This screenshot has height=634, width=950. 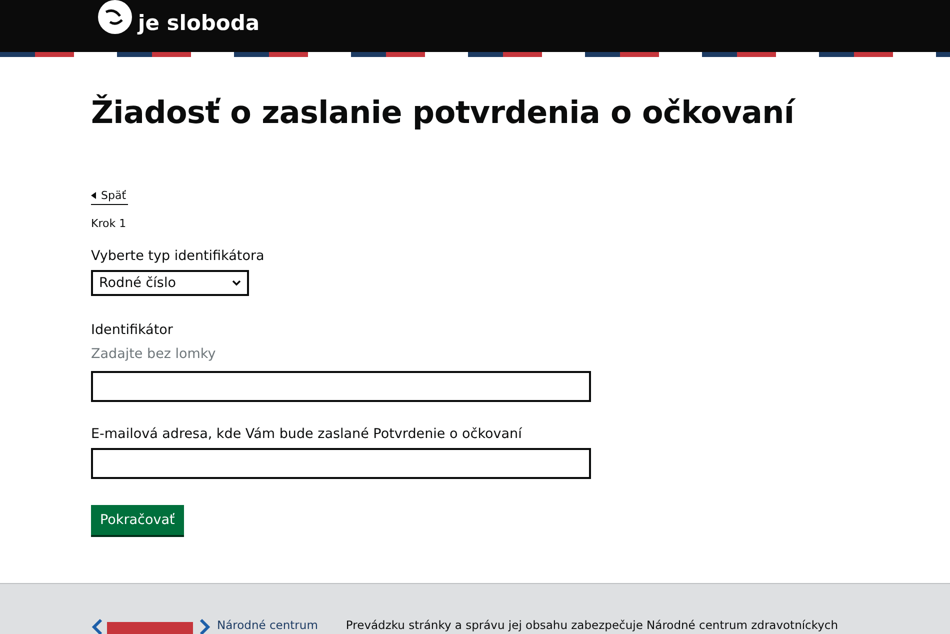 I want to click on triangle-left-icon, so click(x=93, y=196).